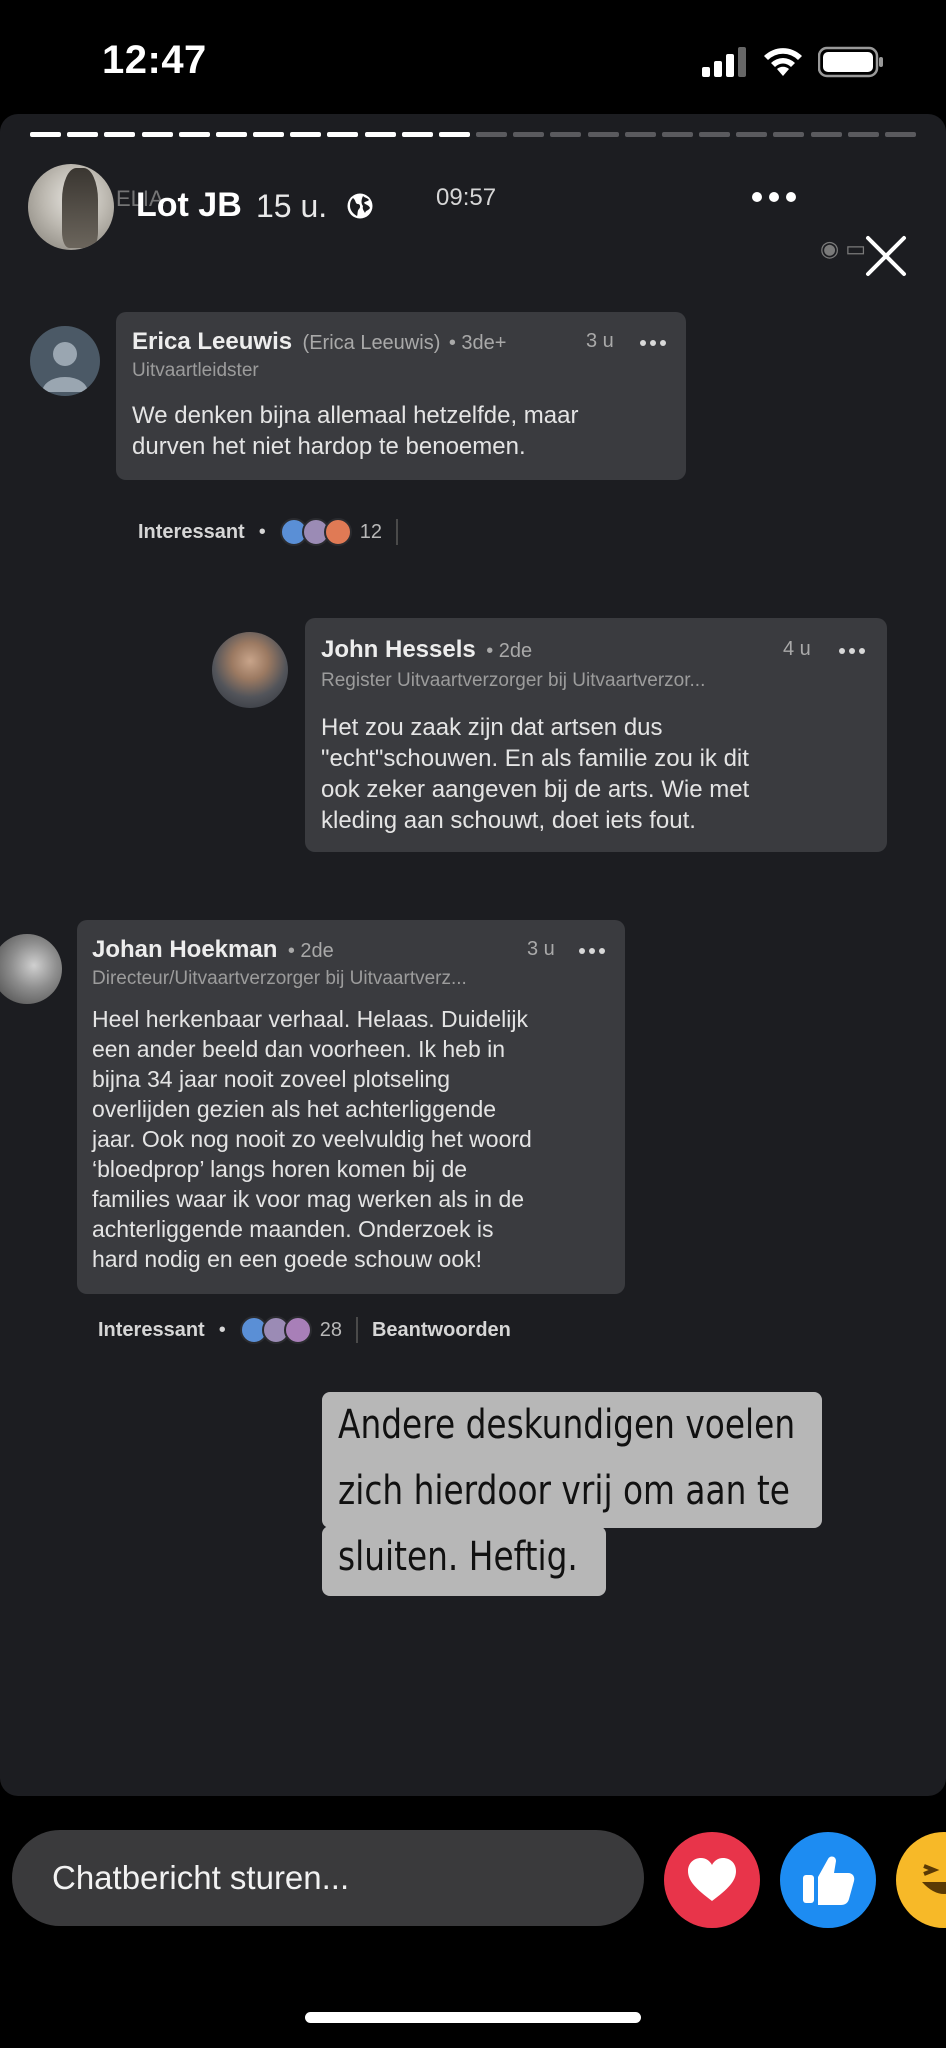  I want to click on comment-avatar, so click(65, 361).